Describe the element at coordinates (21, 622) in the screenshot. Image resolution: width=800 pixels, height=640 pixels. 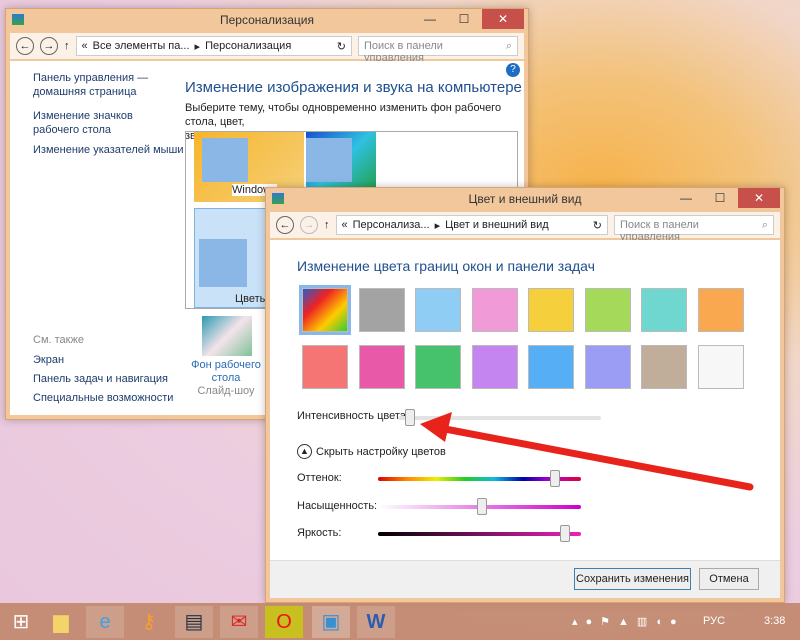
I see `windows-start-icon: ⊞` at that location.